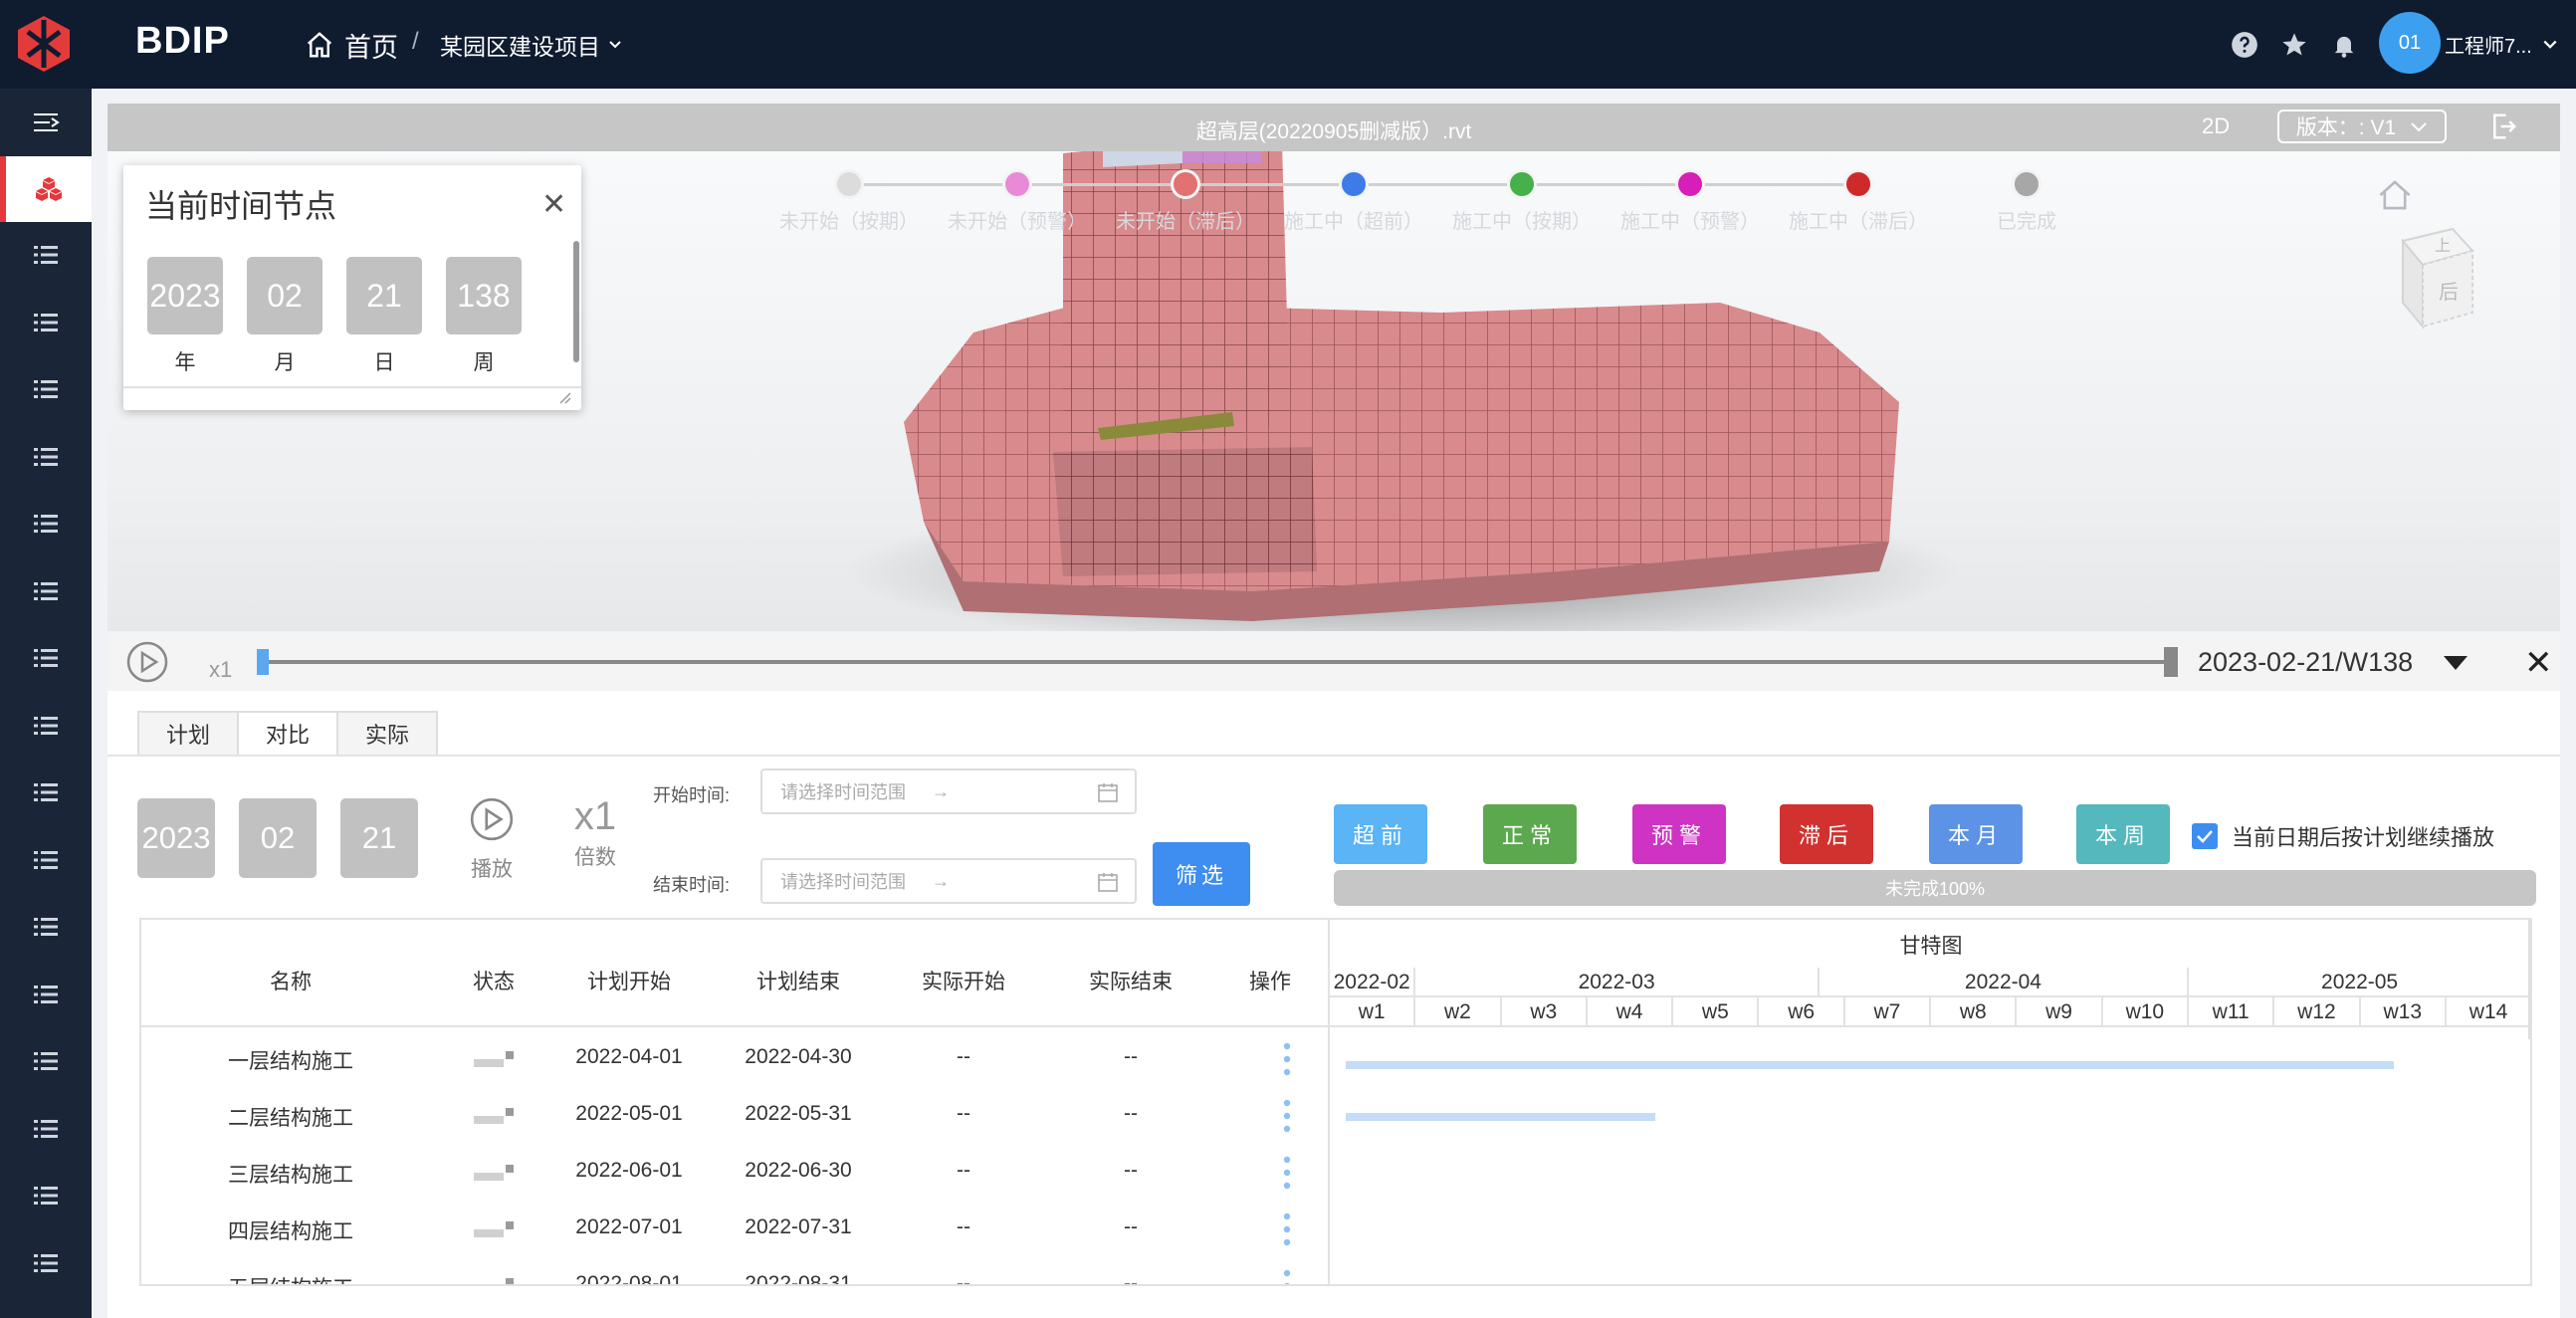 The image size is (2576, 1318). I want to click on exit-icon, so click(2503, 126).